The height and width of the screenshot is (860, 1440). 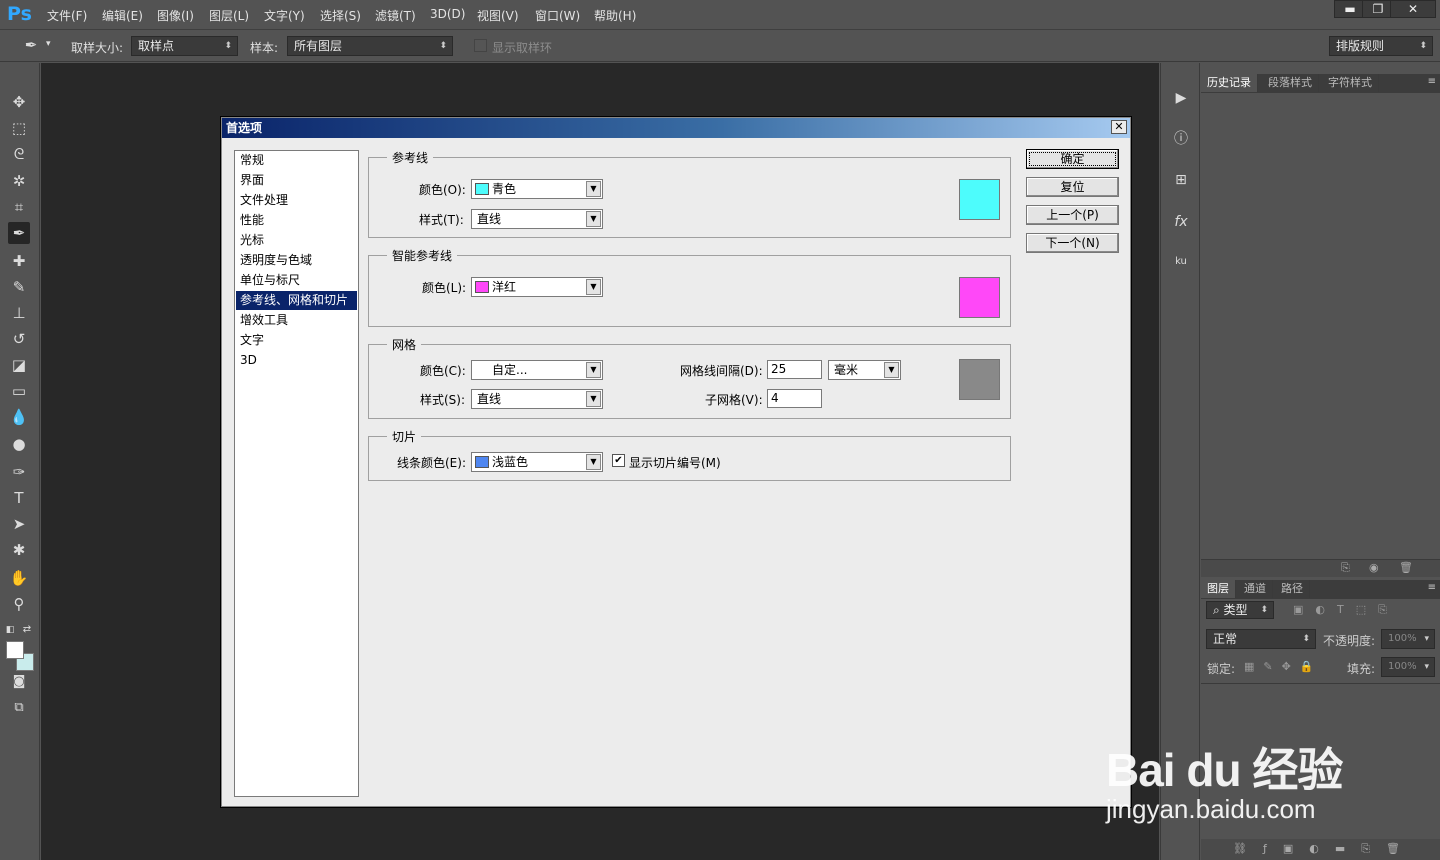 I want to click on menu-image: 图像(I), so click(x=175, y=15).